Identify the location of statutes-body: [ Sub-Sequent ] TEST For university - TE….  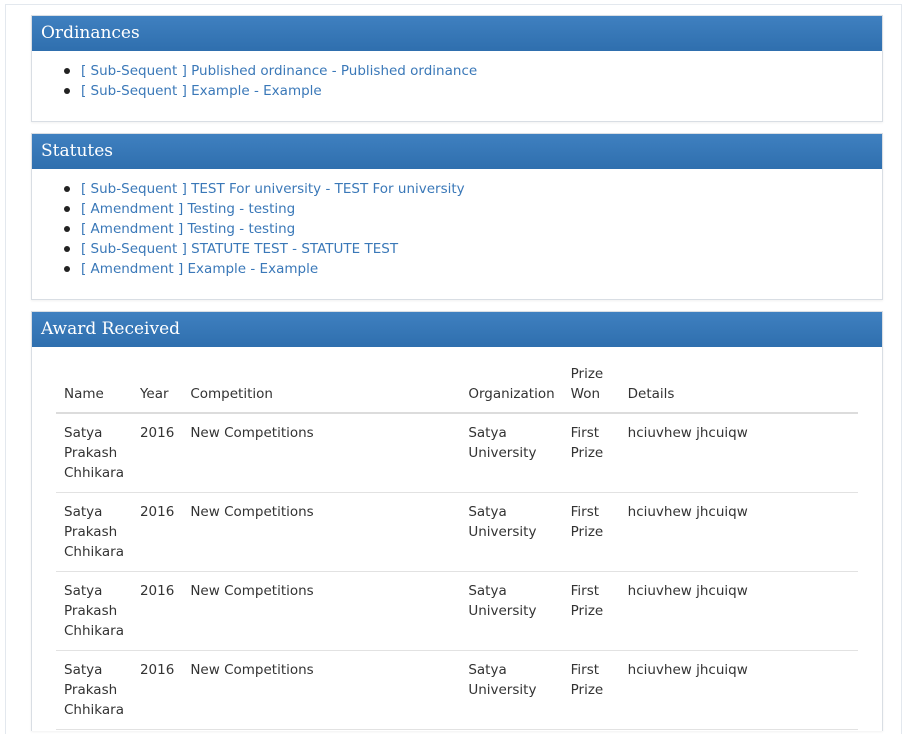
(457, 224).